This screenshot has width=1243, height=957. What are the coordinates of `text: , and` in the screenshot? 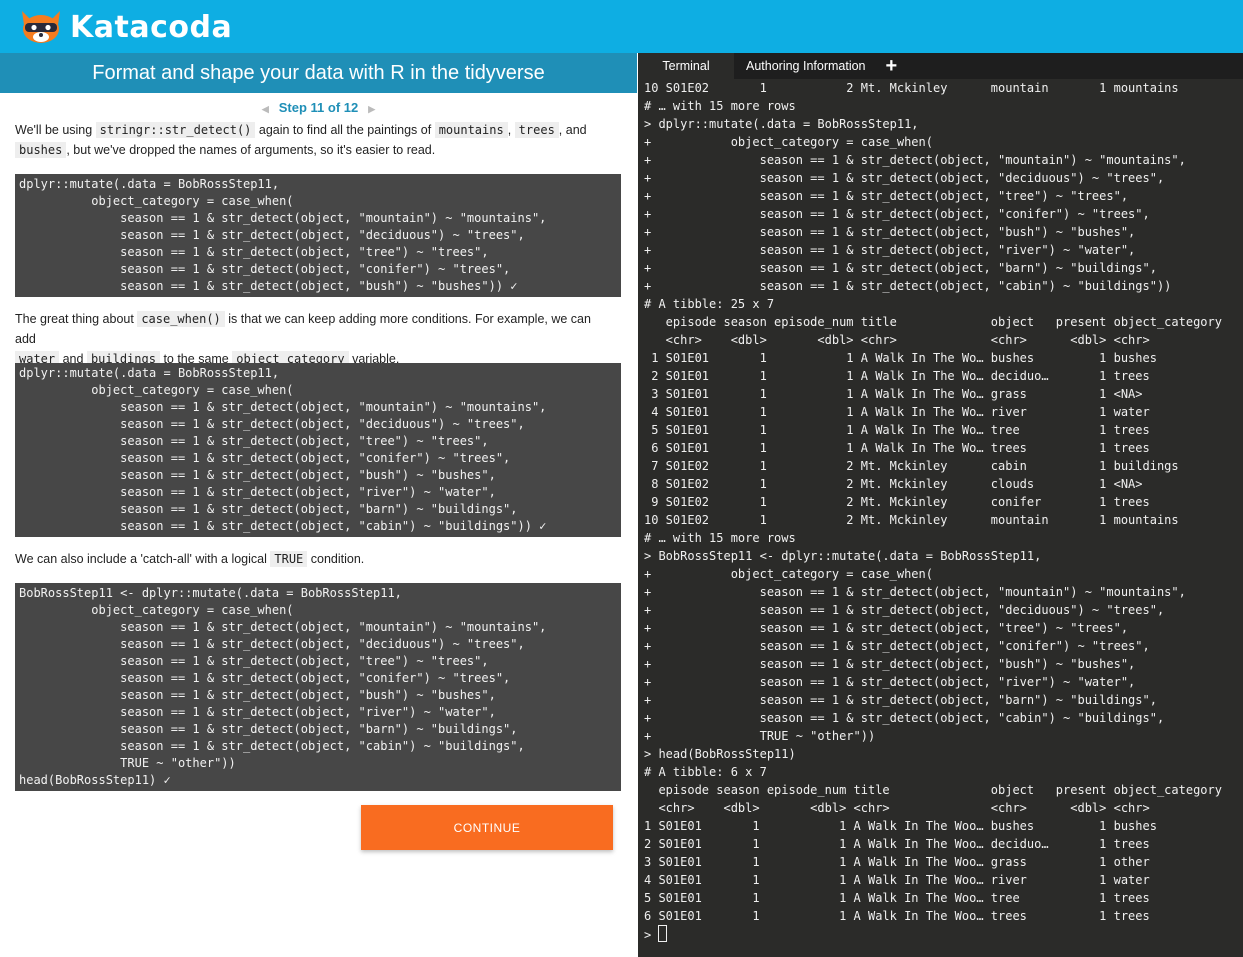 It's located at (572, 130).